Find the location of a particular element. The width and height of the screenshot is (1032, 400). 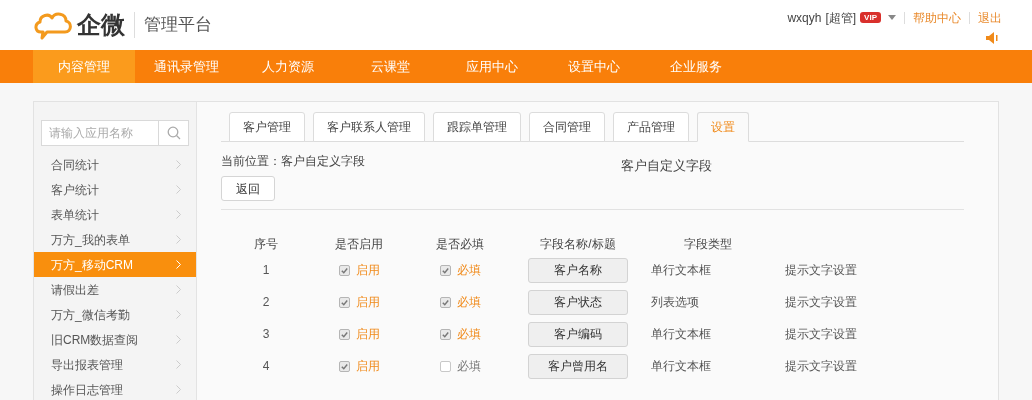

tab: 产品管理 is located at coordinates (651, 127).